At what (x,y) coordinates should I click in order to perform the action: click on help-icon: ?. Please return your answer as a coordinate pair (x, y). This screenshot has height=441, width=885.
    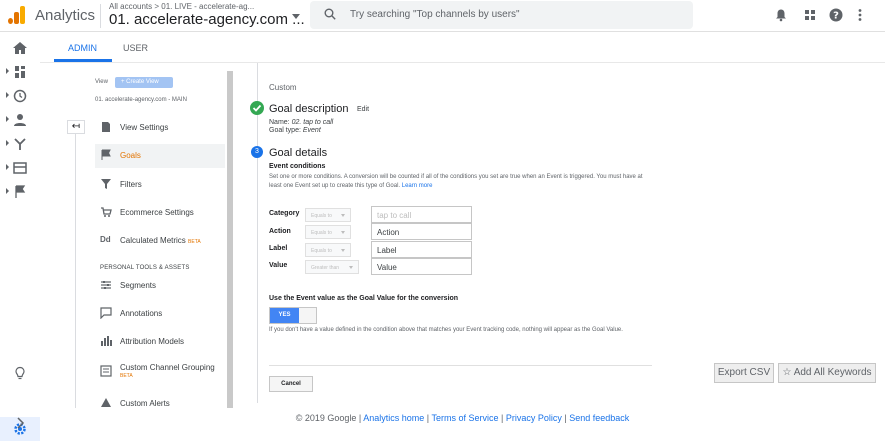
    Looking at the image, I should click on (836, 15).